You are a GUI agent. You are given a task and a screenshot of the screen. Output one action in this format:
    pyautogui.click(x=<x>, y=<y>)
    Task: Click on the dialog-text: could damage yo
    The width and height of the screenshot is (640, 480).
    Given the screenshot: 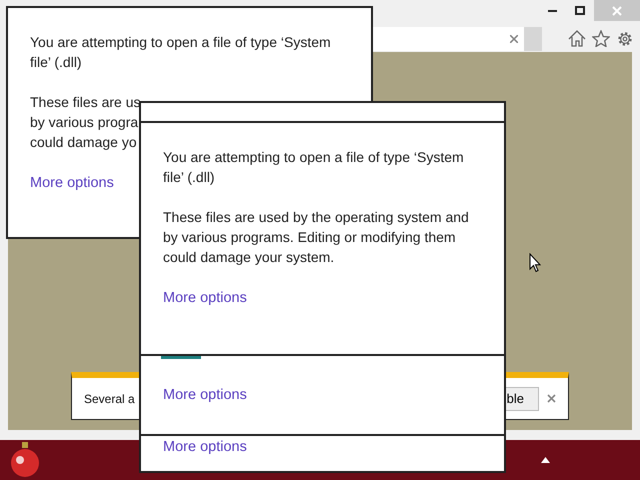 What is the action you would take?
    pyautogui.click(x=84, y=142)
    